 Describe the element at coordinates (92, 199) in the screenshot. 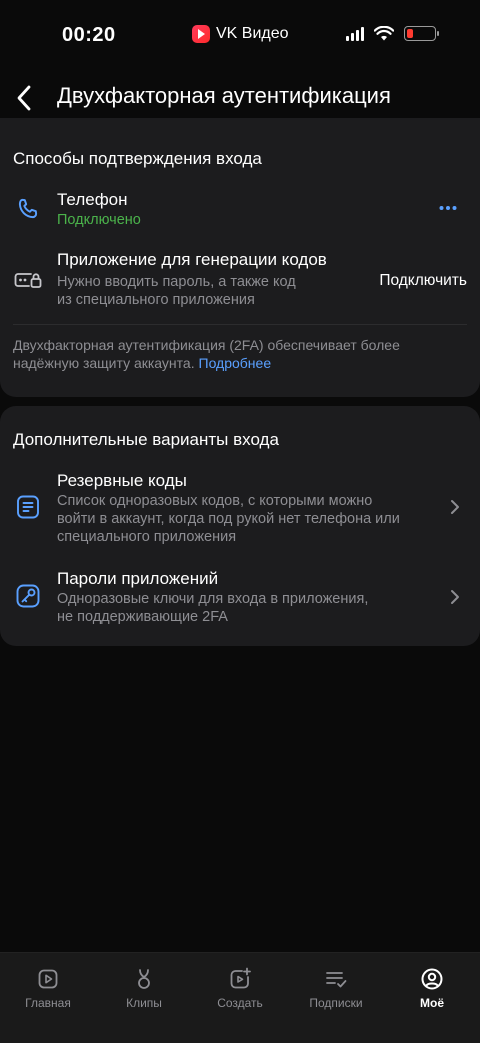

I see `phone-title: Телефон` at that location.